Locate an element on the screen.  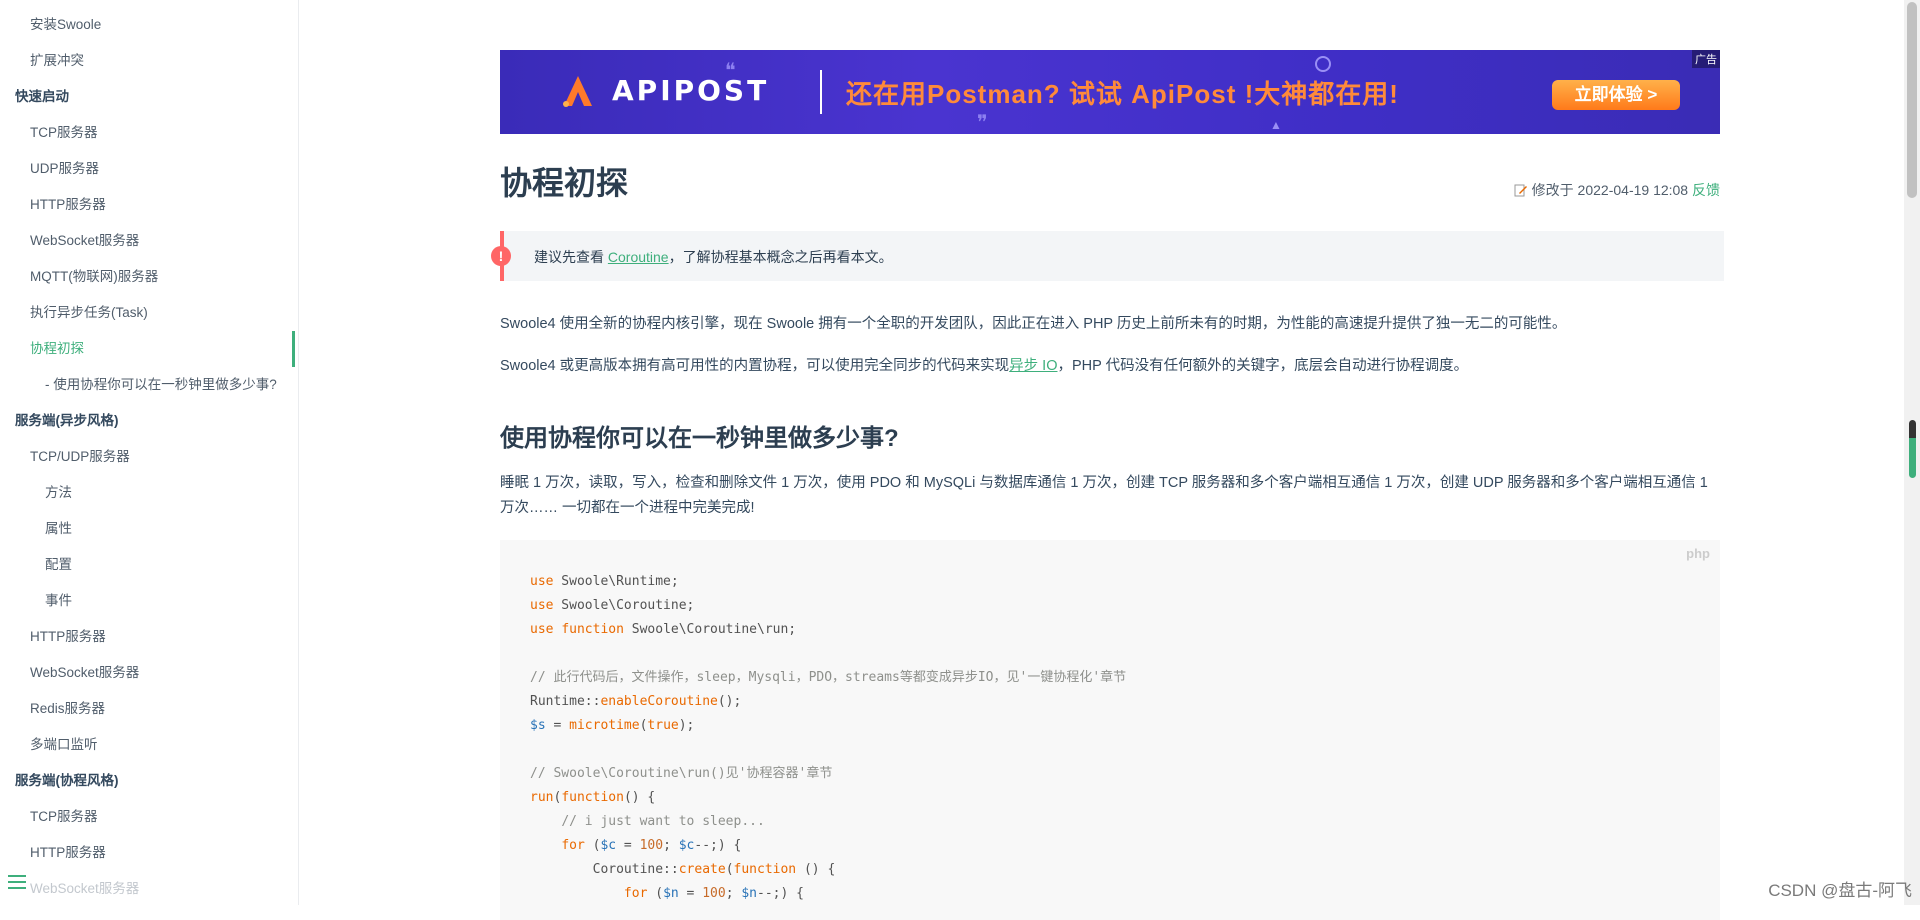
ad-tag: 广告 is located at coordinates (1706, 59).